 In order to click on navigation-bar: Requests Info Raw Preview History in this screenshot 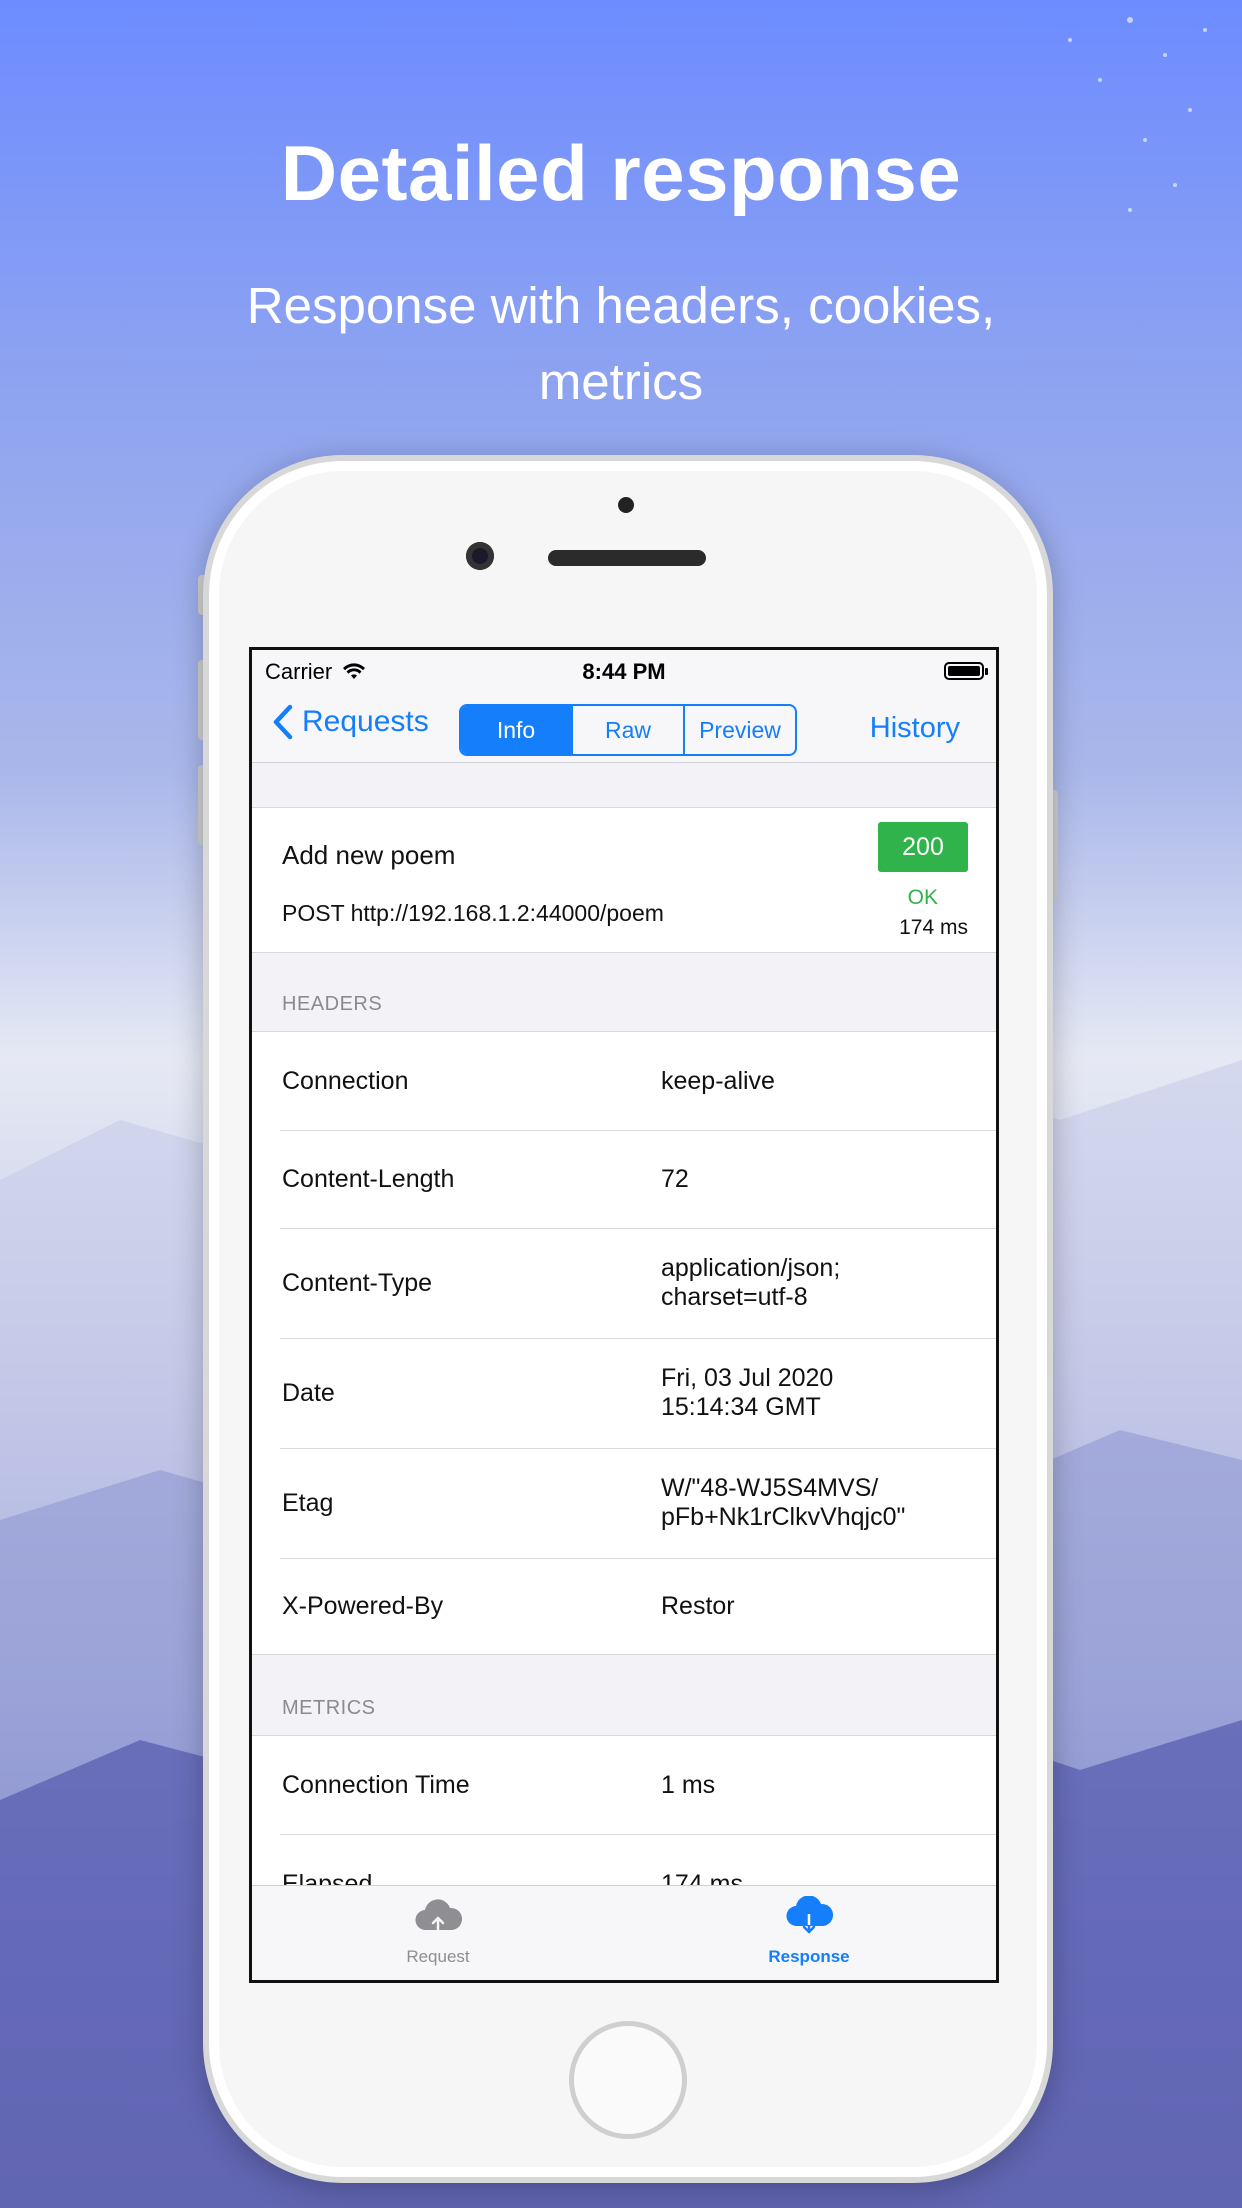, I will do `click(624, 726)`.